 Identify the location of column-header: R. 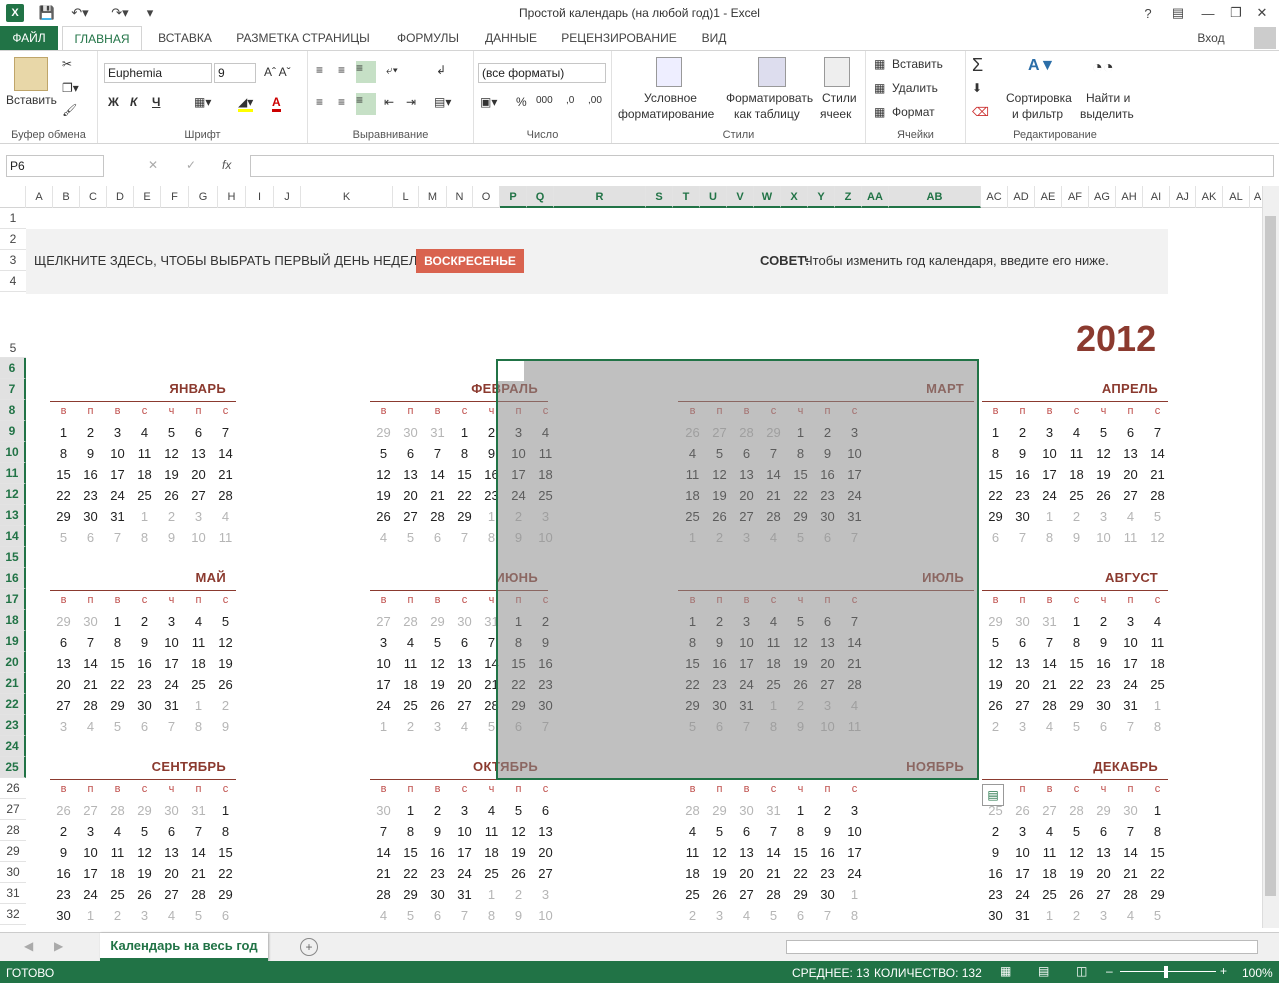
(600, 197).